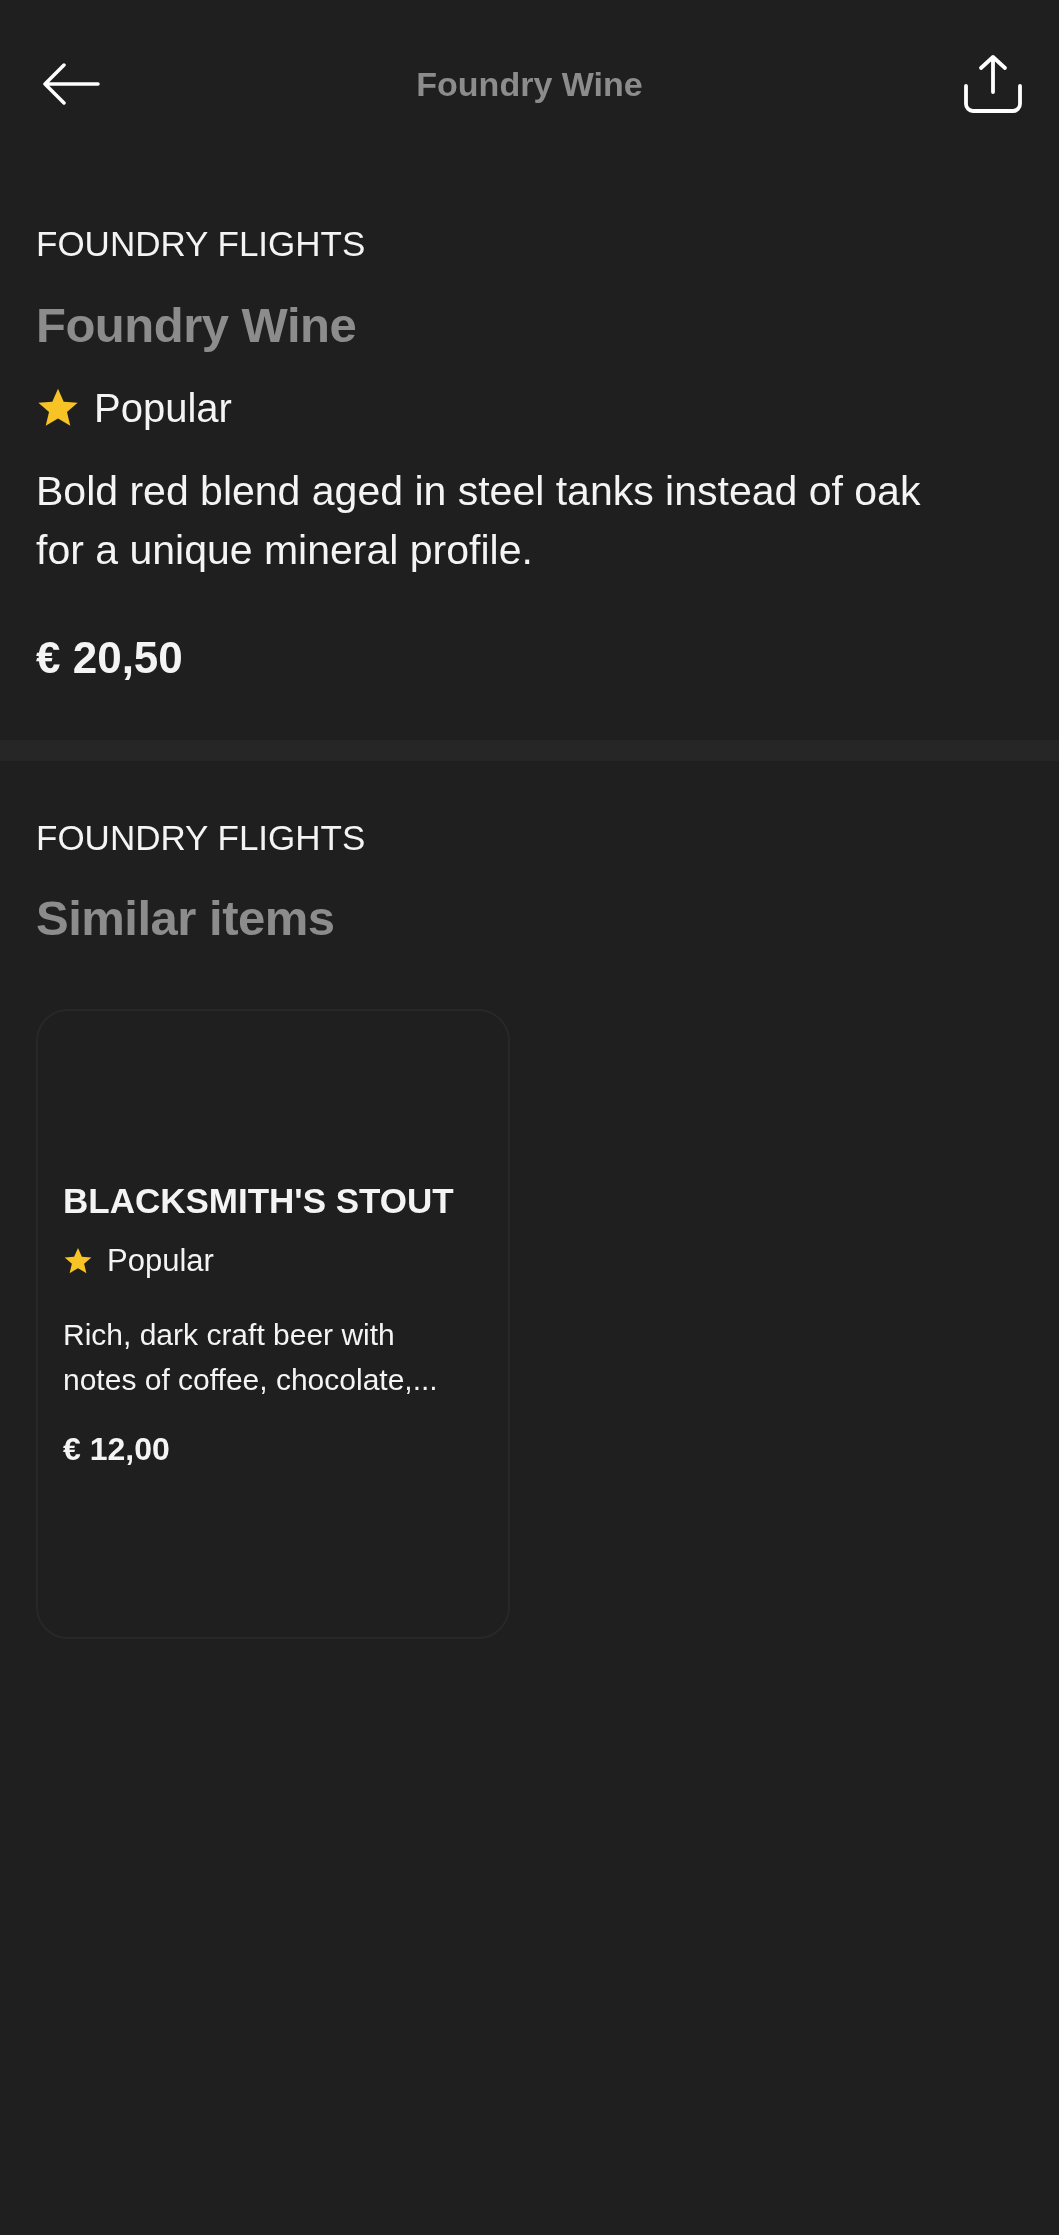 This screenshot has height=2235, width=1059. I want to click on star-icon, so click(78, 1261).